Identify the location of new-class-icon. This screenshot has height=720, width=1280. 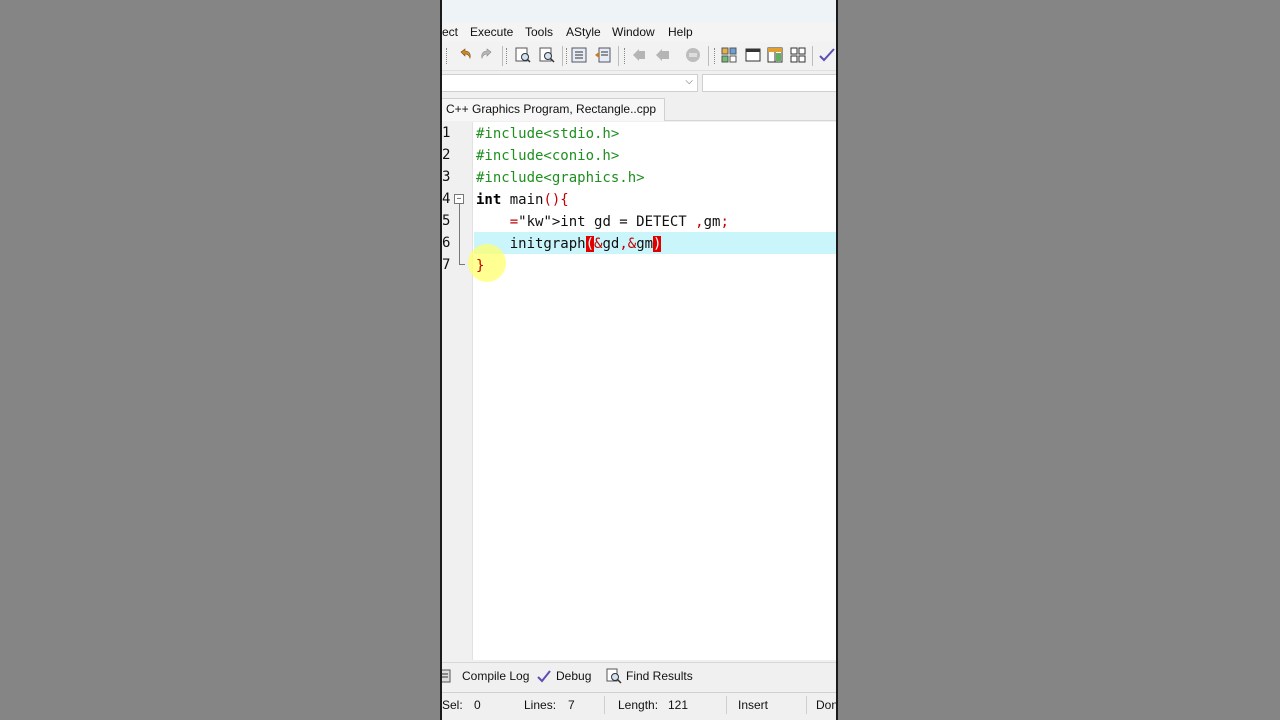
(729, 55).